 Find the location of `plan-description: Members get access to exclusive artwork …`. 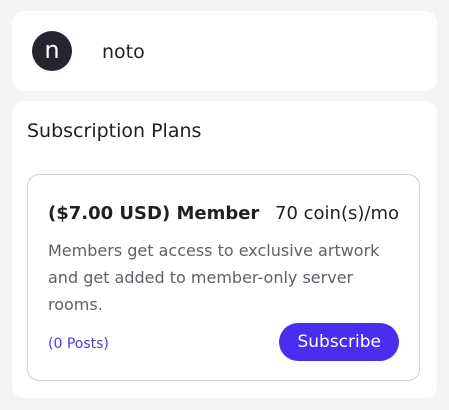

plan-description: Members get access to exclusive artwork … is located at coordinates (214, 277).